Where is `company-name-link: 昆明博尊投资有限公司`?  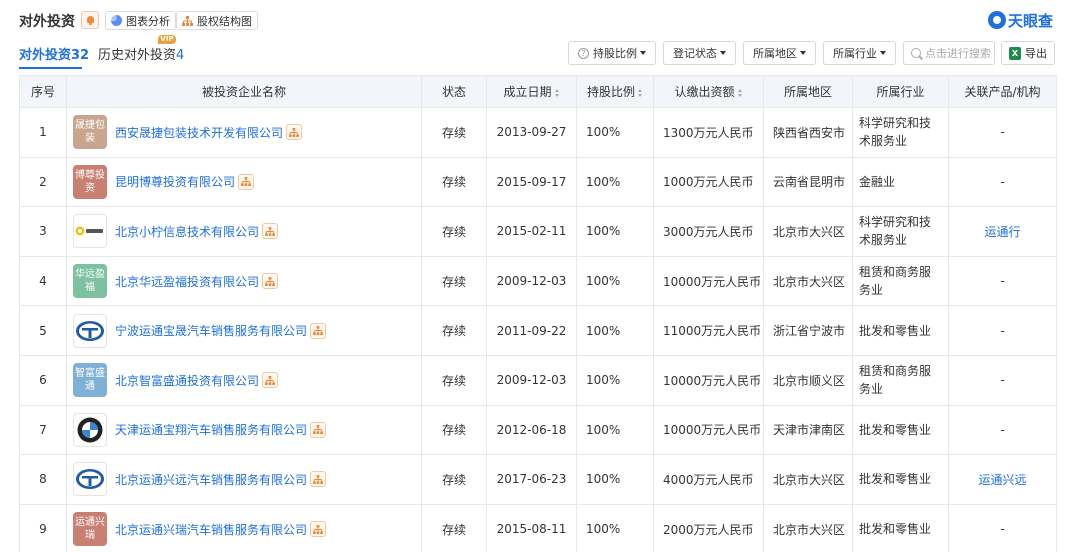 company-name-link: 昆明博尊投资有限公司 is located at coordinates (175, 181).